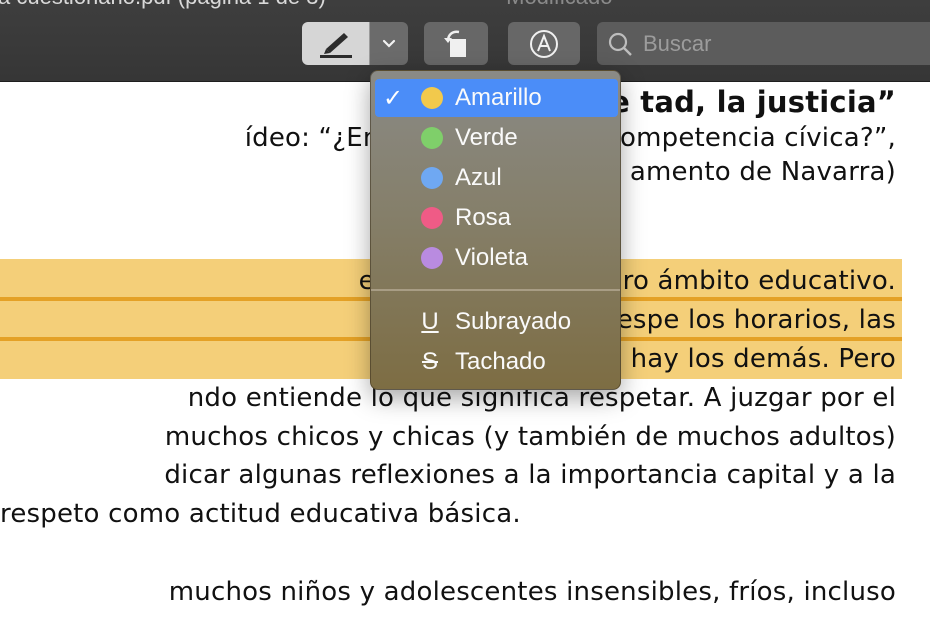 The image size is (930, 626). I want to click on markup-button, so click(544, 43).